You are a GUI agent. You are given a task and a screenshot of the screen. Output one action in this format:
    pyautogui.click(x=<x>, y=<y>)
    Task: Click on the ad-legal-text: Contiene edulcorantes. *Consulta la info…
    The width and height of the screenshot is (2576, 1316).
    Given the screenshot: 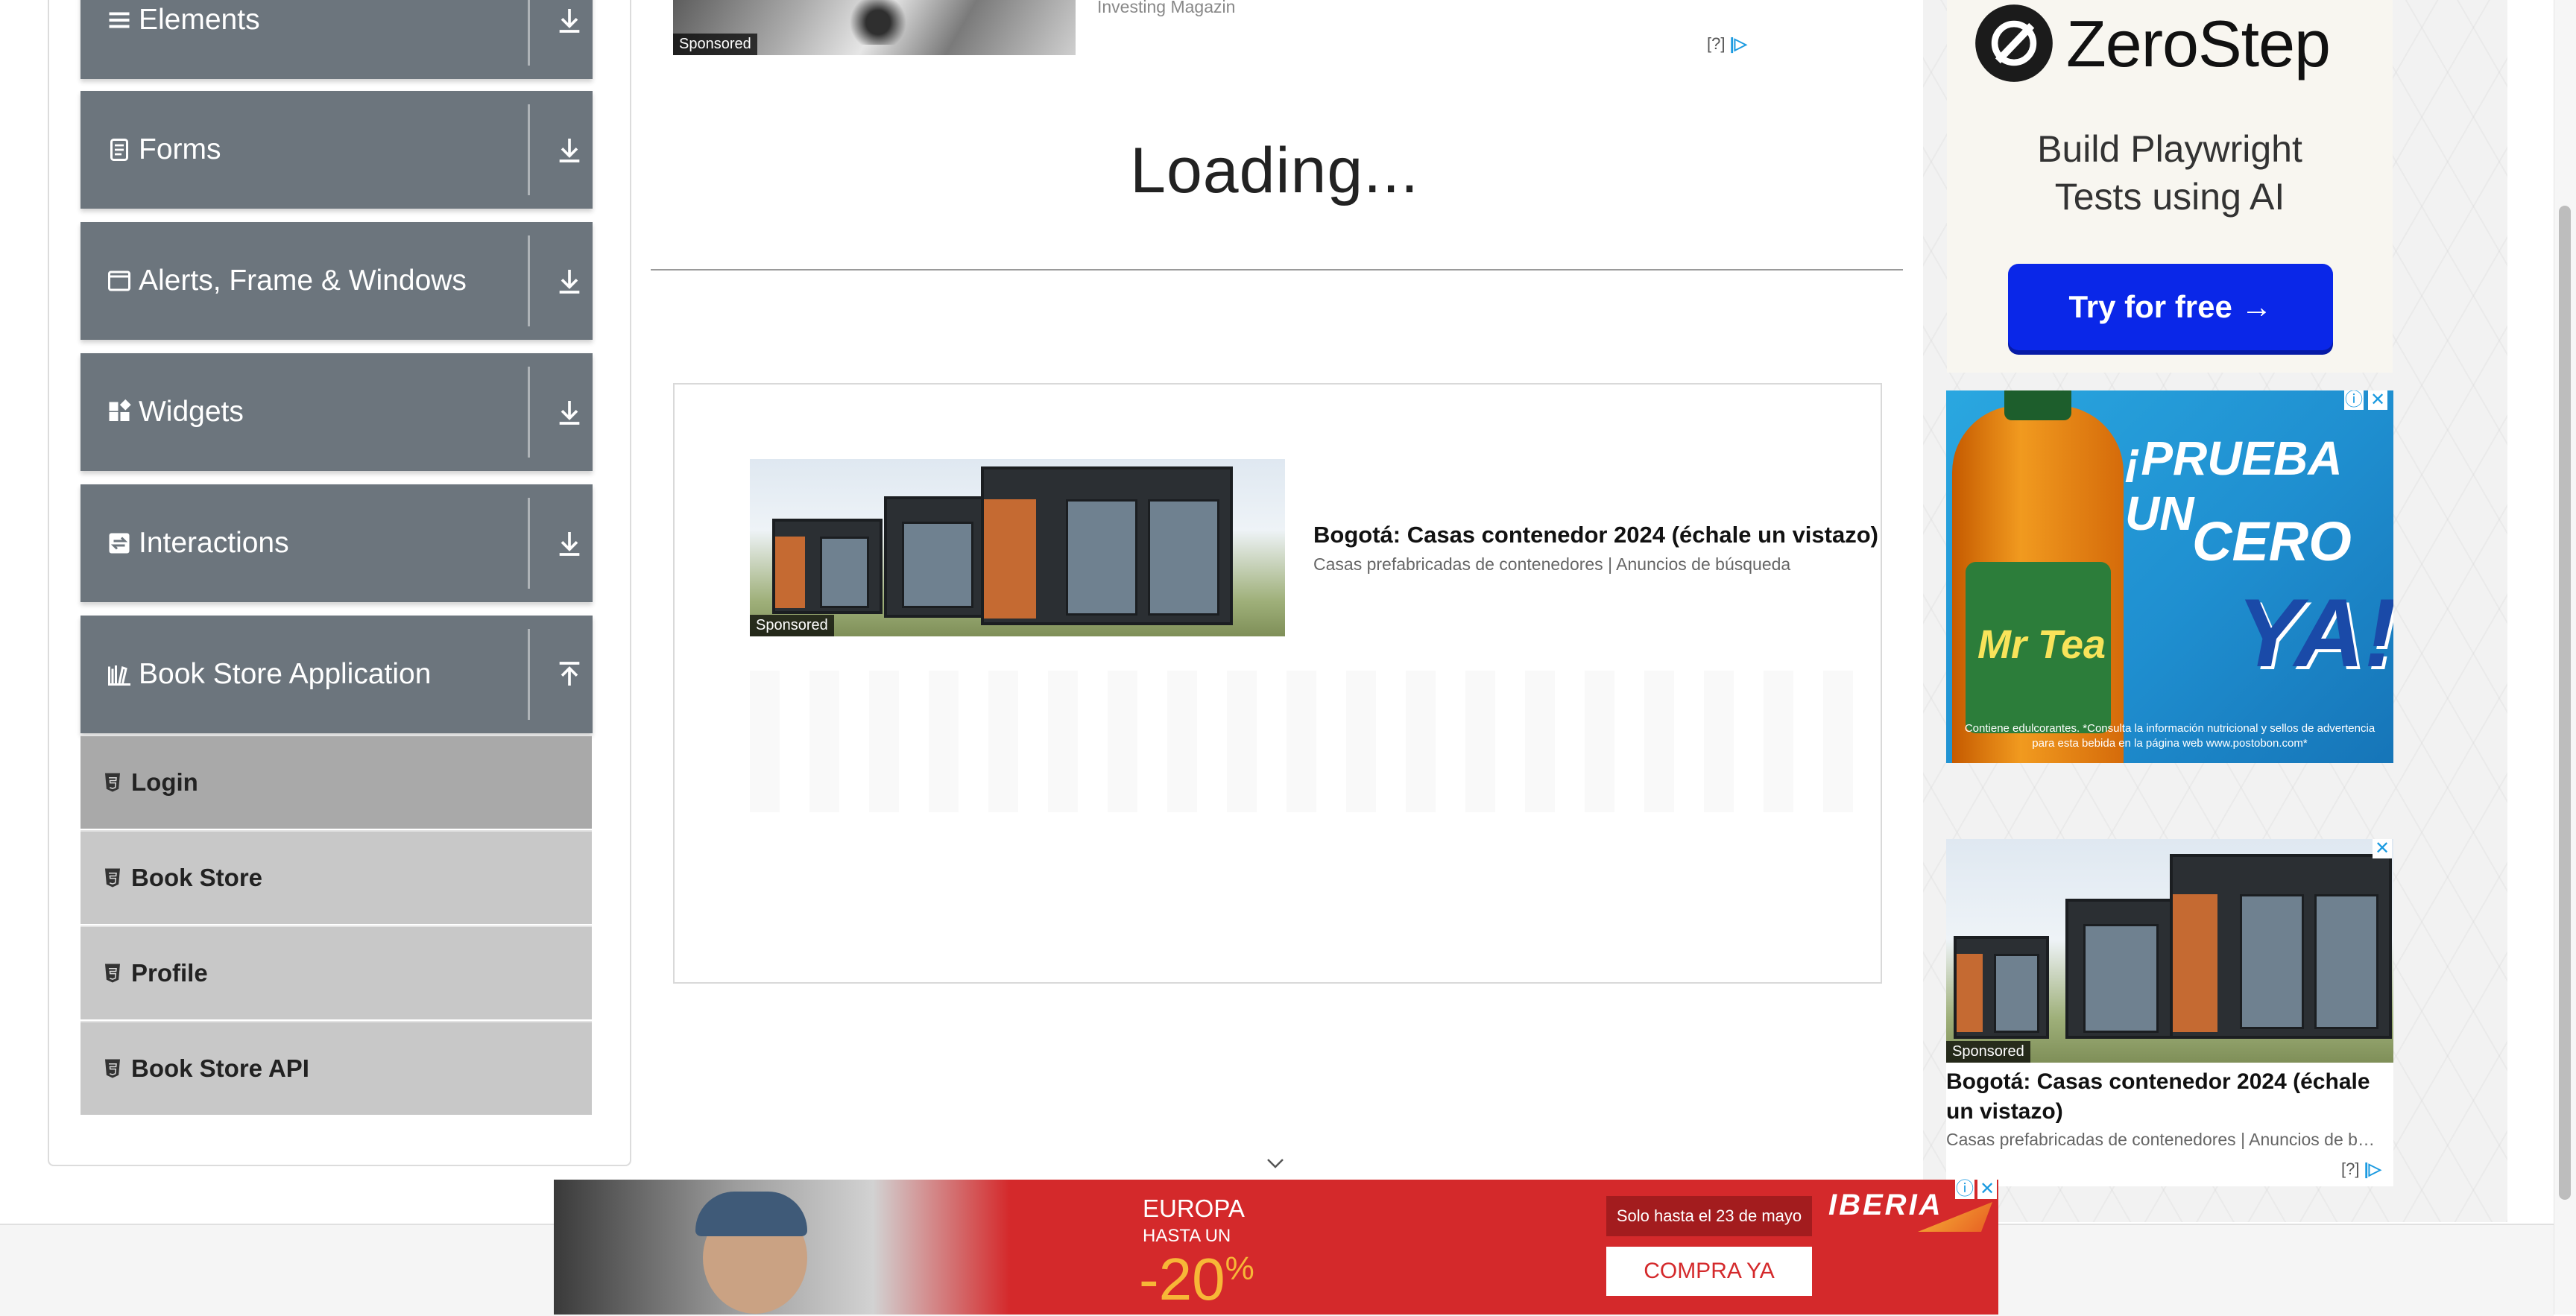 What is the action you would take?
    pyautogui.click(x=2169, y=736)
    